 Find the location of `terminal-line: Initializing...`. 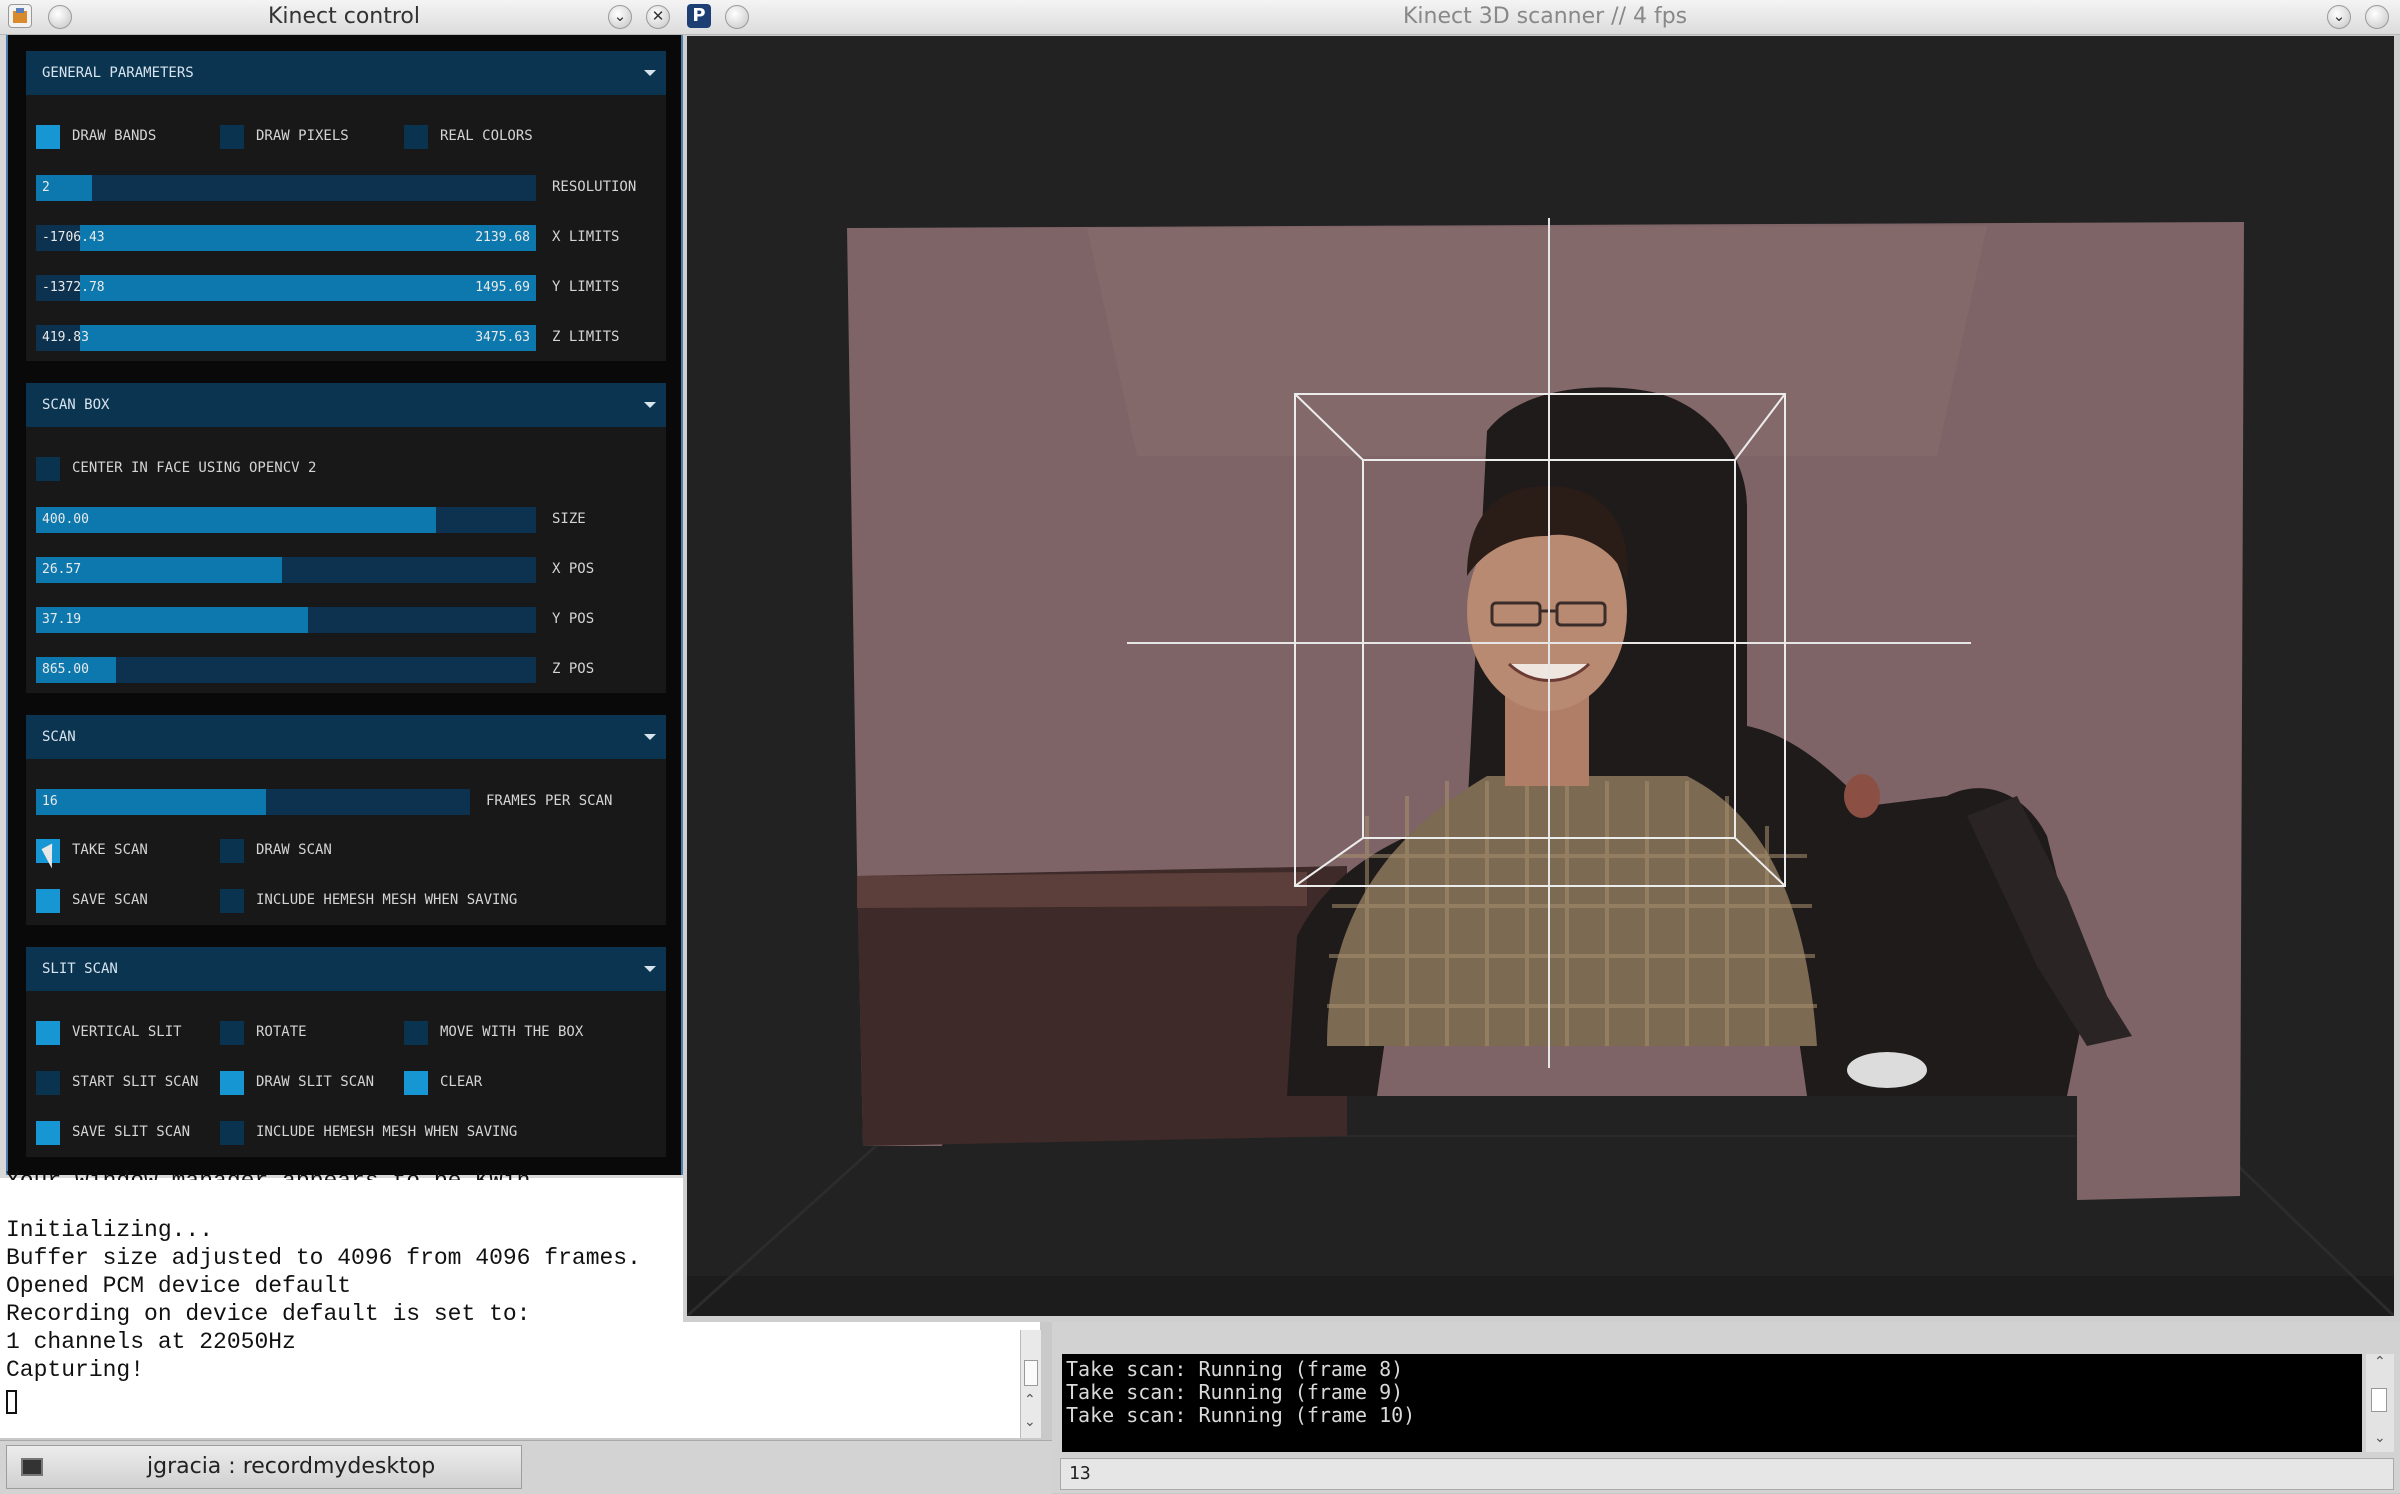

terminal-line: Initializing... is located at coordinates (110, 1230).